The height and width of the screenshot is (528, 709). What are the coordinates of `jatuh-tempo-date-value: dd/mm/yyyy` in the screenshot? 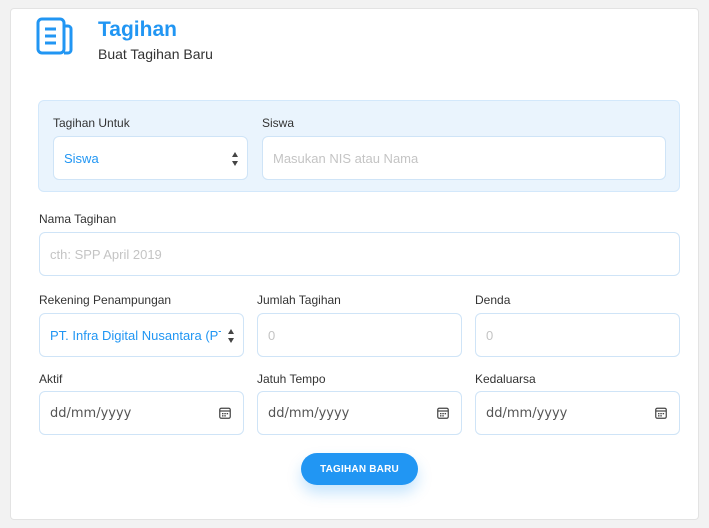 It's located at (309, 413).